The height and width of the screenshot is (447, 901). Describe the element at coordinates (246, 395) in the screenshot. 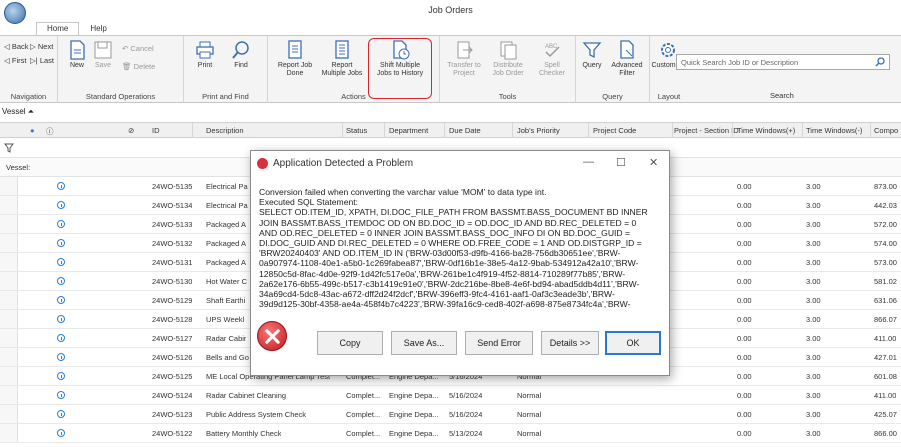

I see `cell-desc: Radar Cabinet Cleaning` at that location.